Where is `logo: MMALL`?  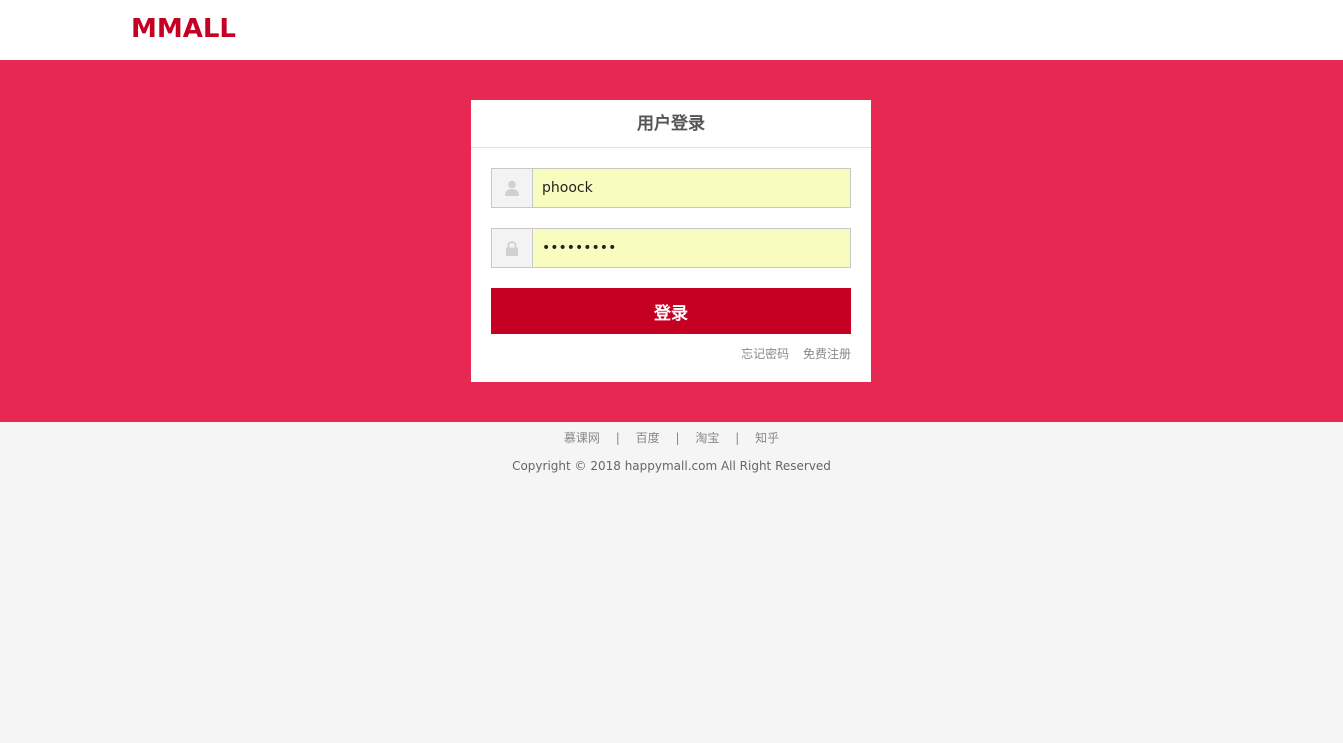
logo: MMALL is located at coordinates (183, 29).